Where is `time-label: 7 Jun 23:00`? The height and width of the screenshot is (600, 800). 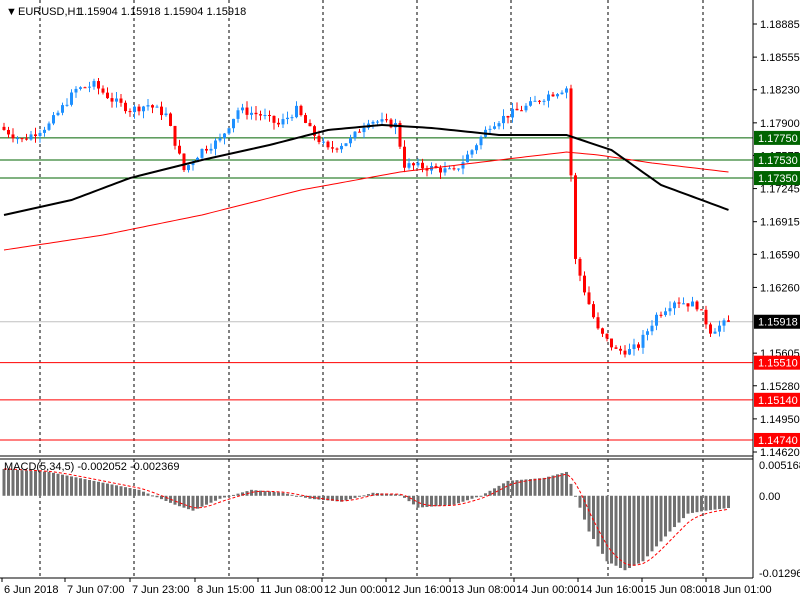 time-label: 7 Jun 23:00 is located at coordinates (161, 590).